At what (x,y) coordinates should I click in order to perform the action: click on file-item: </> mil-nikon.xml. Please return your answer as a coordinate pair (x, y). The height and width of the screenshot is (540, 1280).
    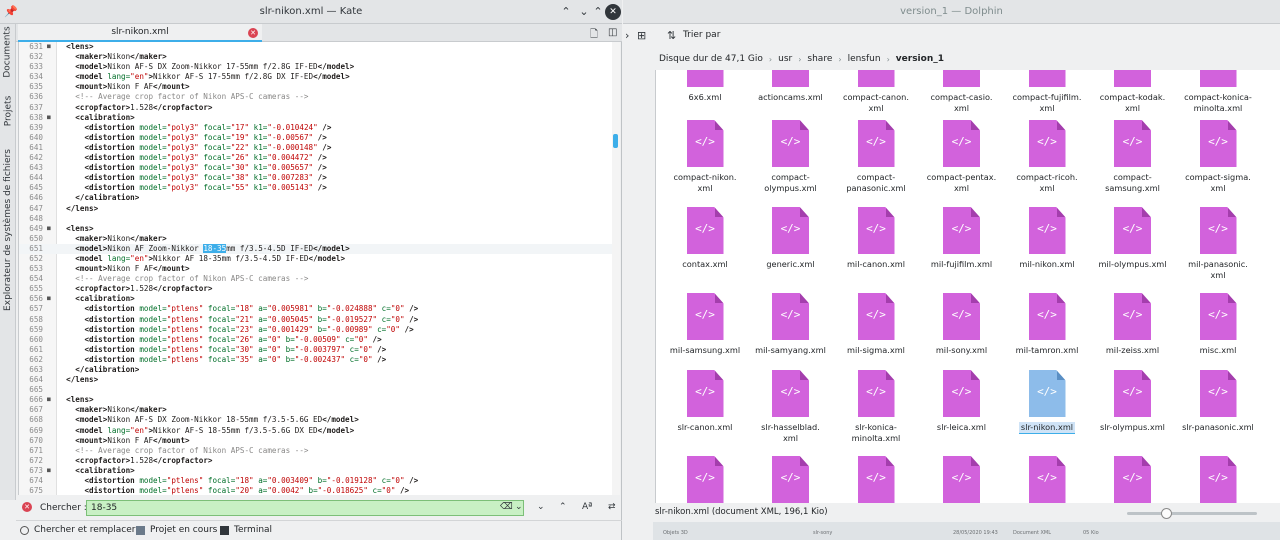
    Looking at the image, I should click on (1047, 238).